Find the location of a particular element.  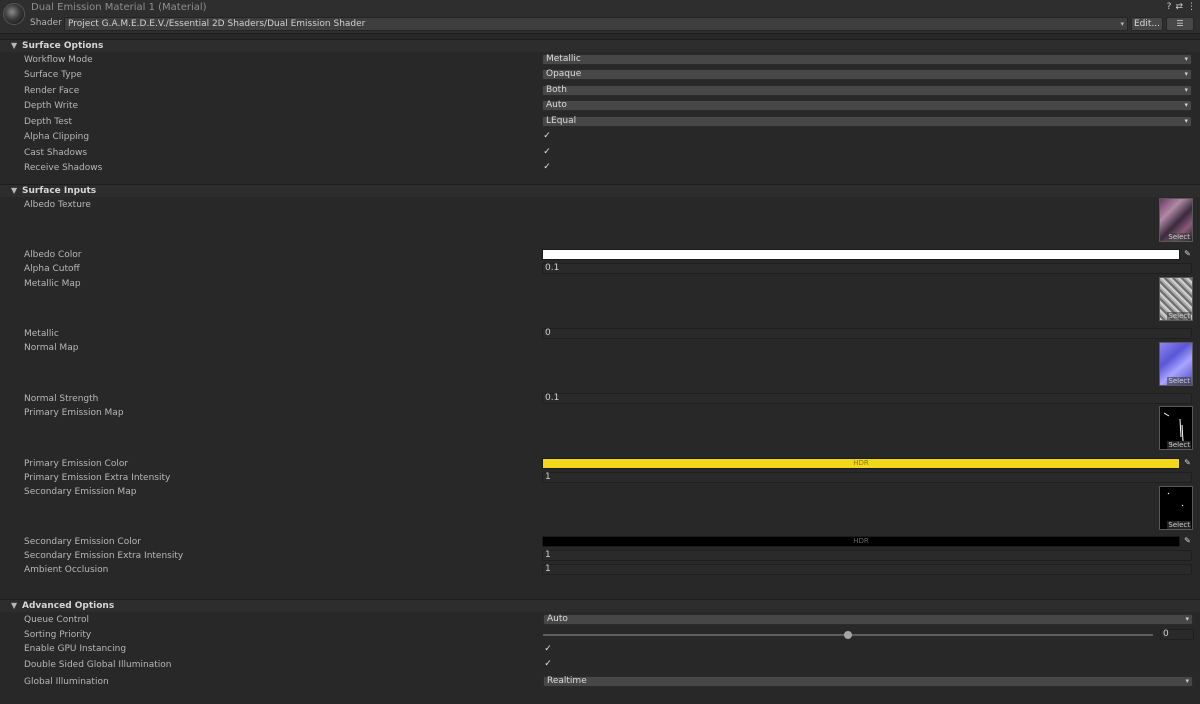

secondary-emission-map-slot: Select is located at coordinates (1176, 508).